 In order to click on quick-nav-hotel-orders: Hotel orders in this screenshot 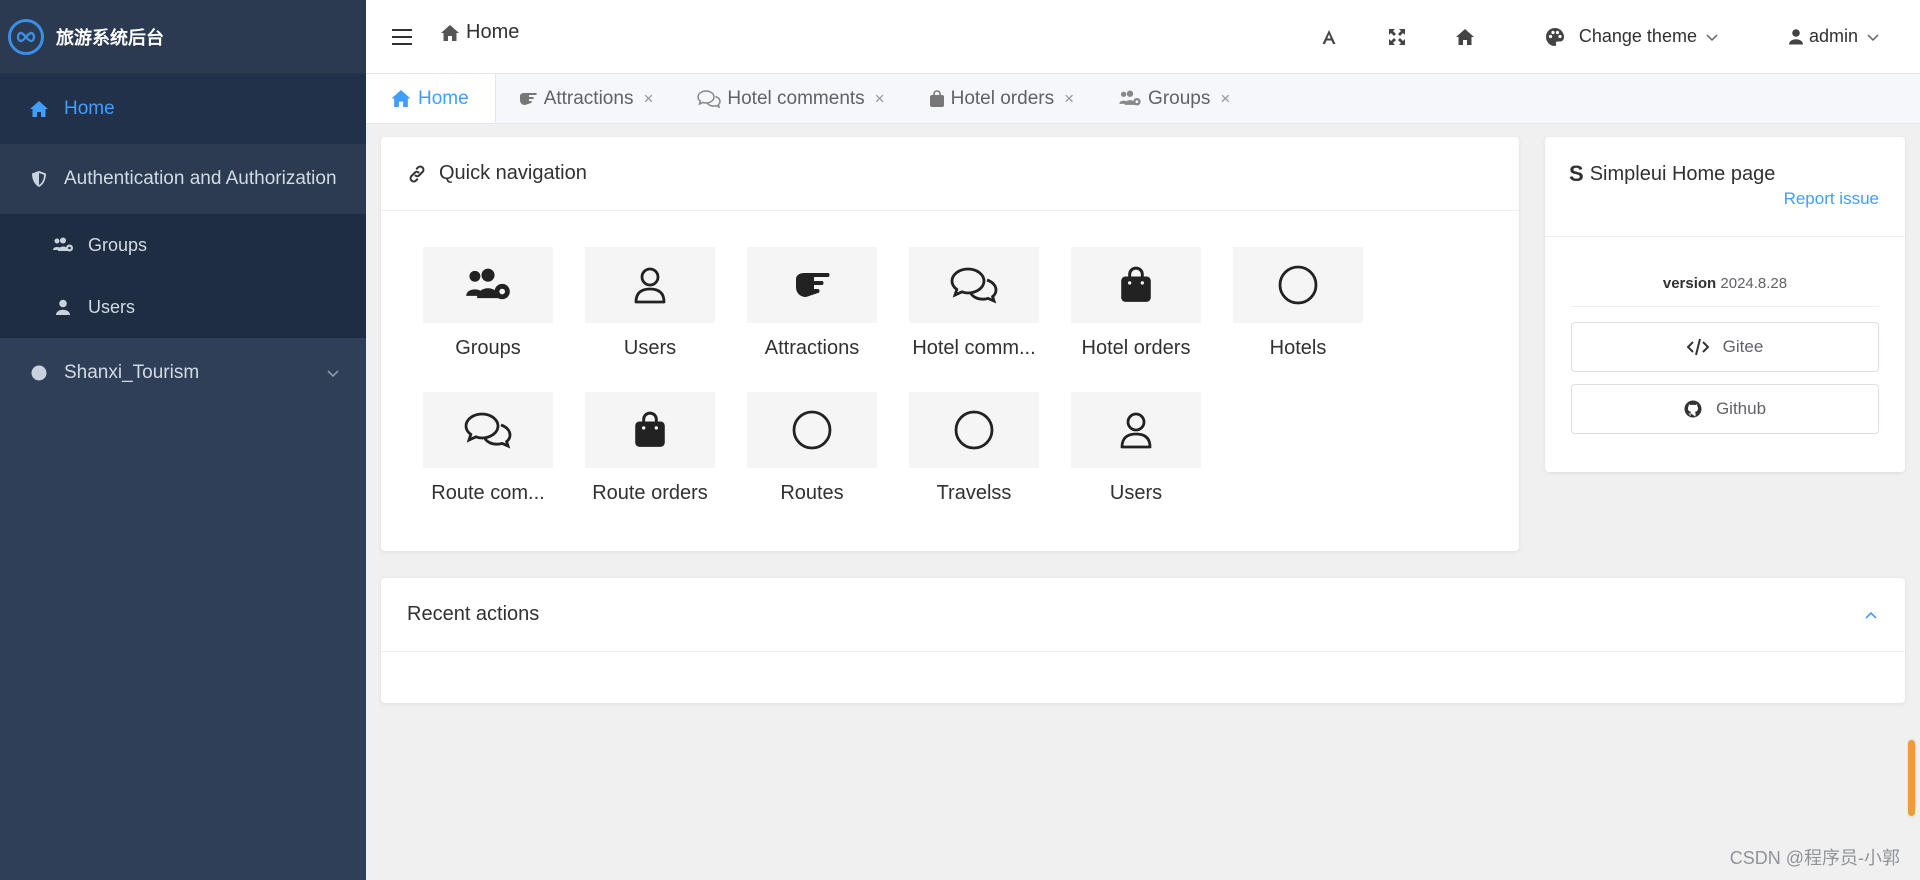, I will do `click(1136, 303)`.